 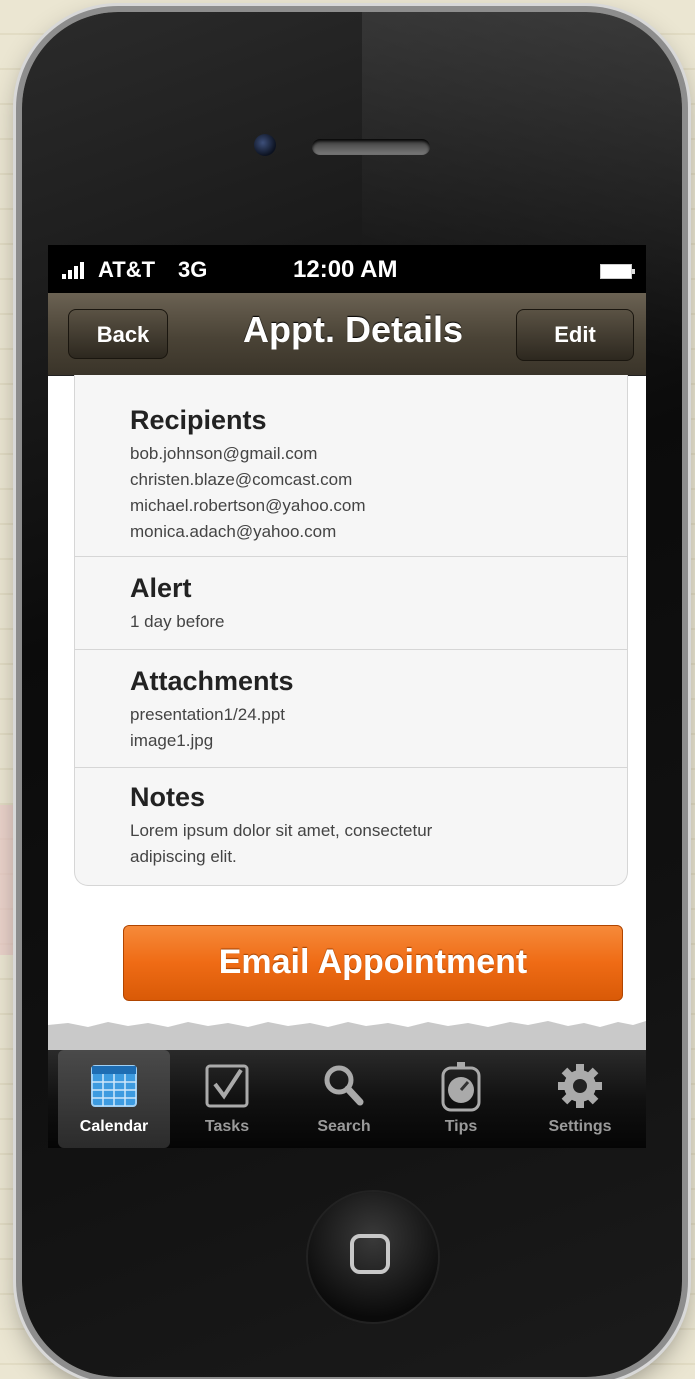 I want to click on battery-icon, so click(x=617, y=271).